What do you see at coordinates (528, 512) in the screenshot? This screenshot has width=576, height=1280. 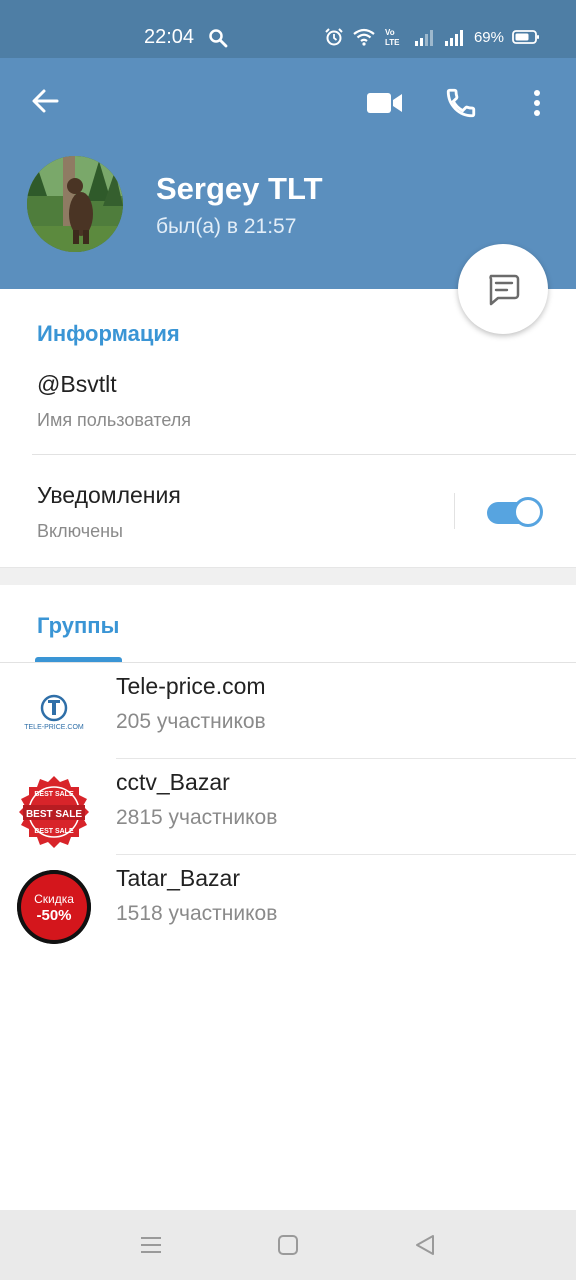 I see `toggle-knob` at bounding box center [528, 512].